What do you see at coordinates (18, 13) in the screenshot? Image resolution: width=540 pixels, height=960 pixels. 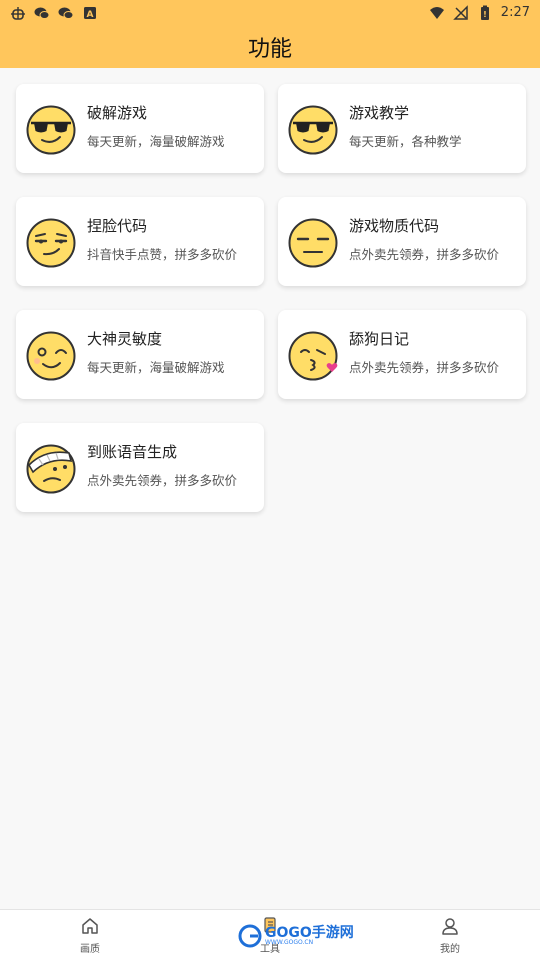 I see `bug-icon` at bounding box center [18, 13].